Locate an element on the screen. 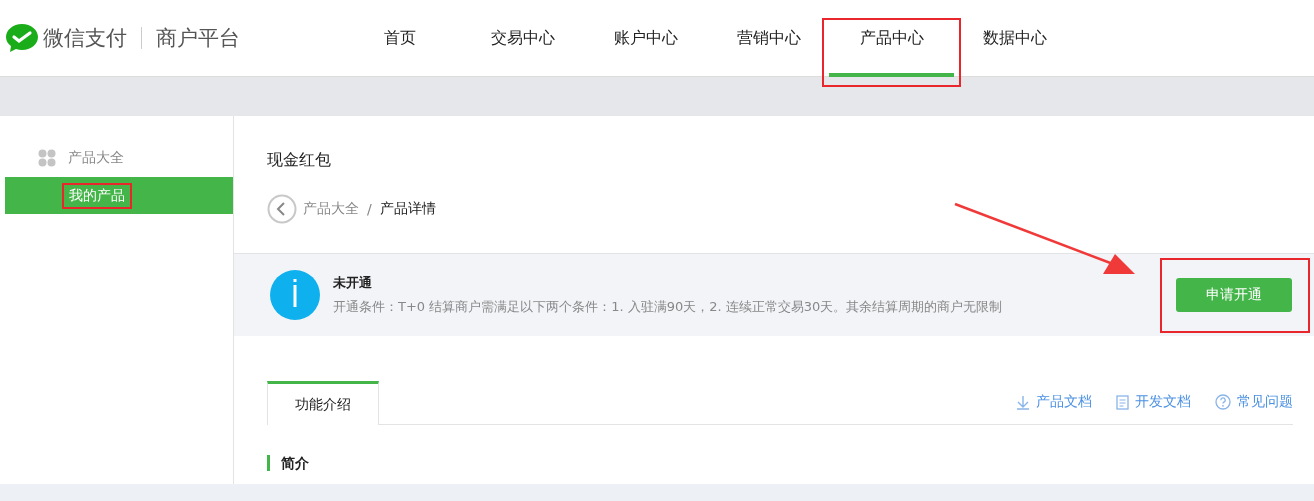  help-icon is located at coordinates (1223, 402).